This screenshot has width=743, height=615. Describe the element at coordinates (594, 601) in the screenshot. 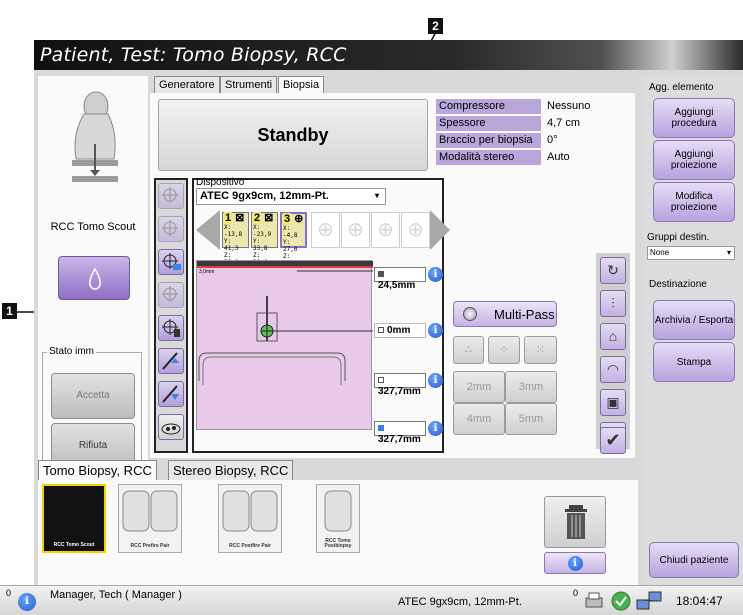

I see `printer-icon` at that location.